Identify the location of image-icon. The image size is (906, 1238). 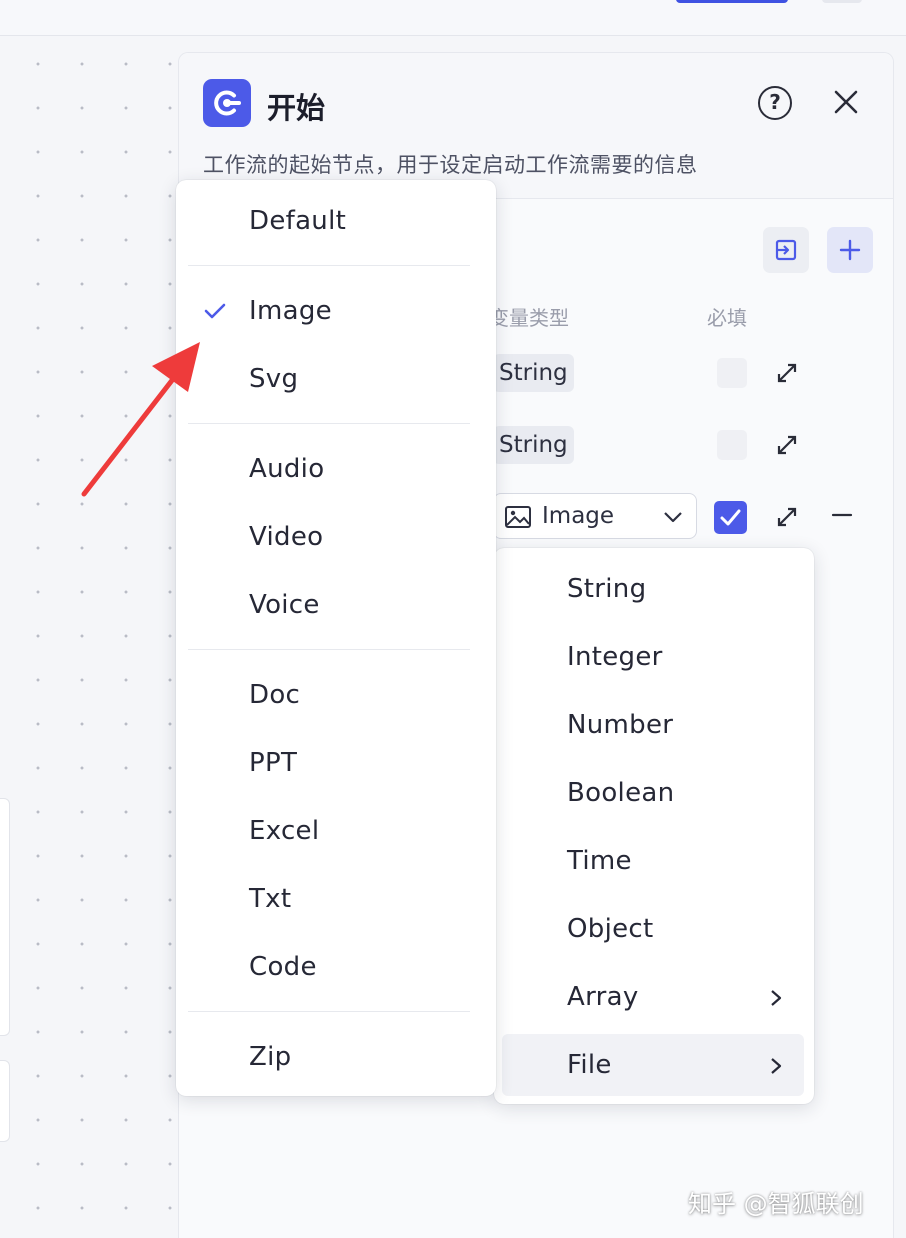
(518, 517).